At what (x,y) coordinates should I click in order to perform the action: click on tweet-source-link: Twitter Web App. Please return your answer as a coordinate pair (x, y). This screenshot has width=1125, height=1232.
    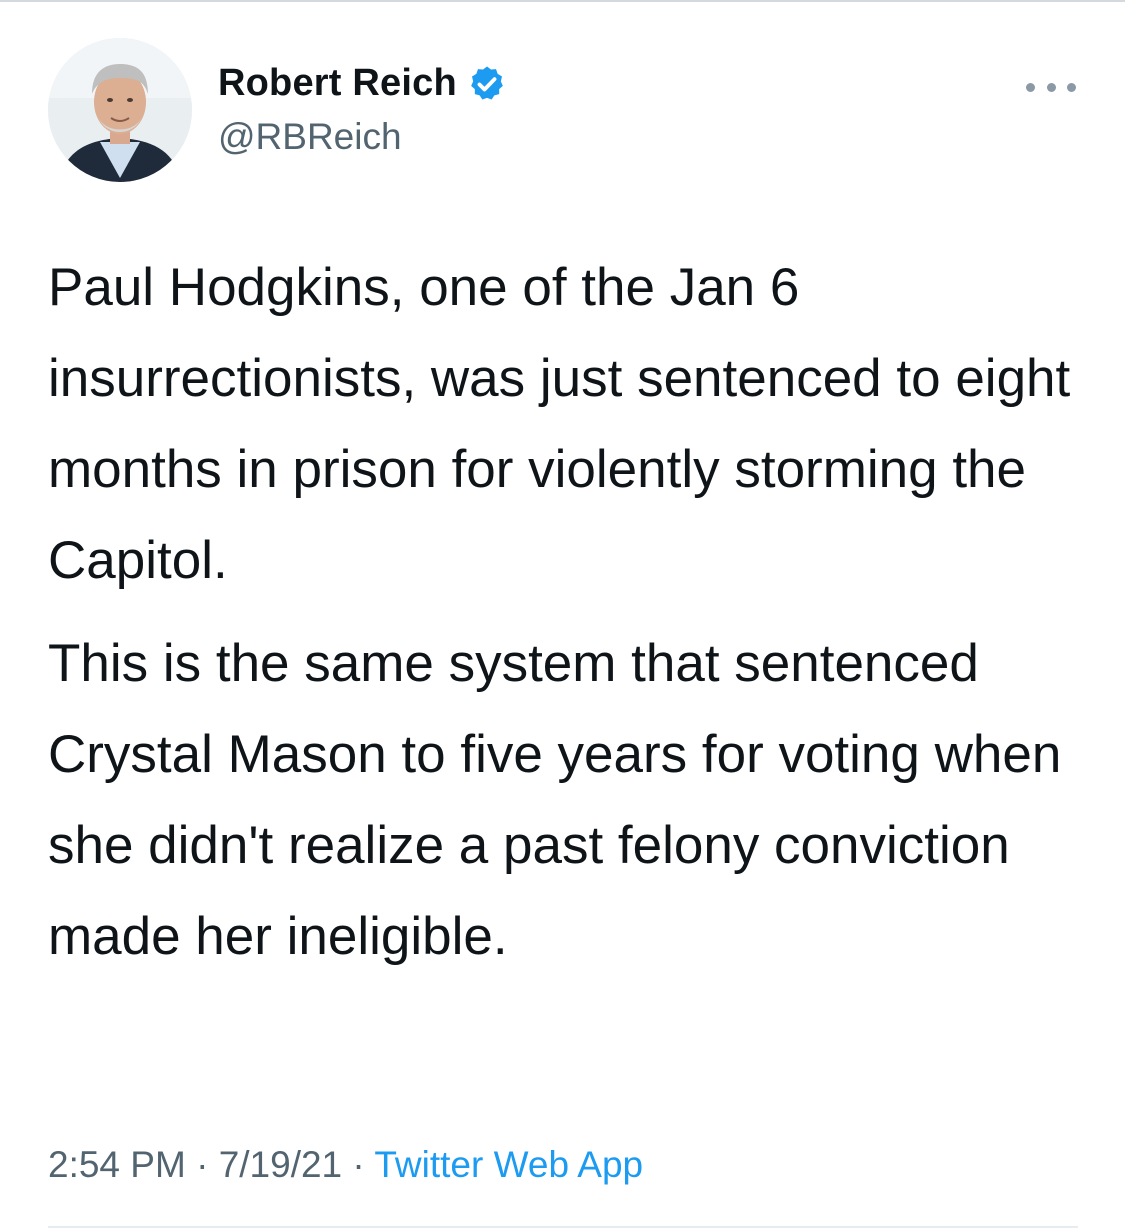
    Looking at the image, I should click on (508, 1164).